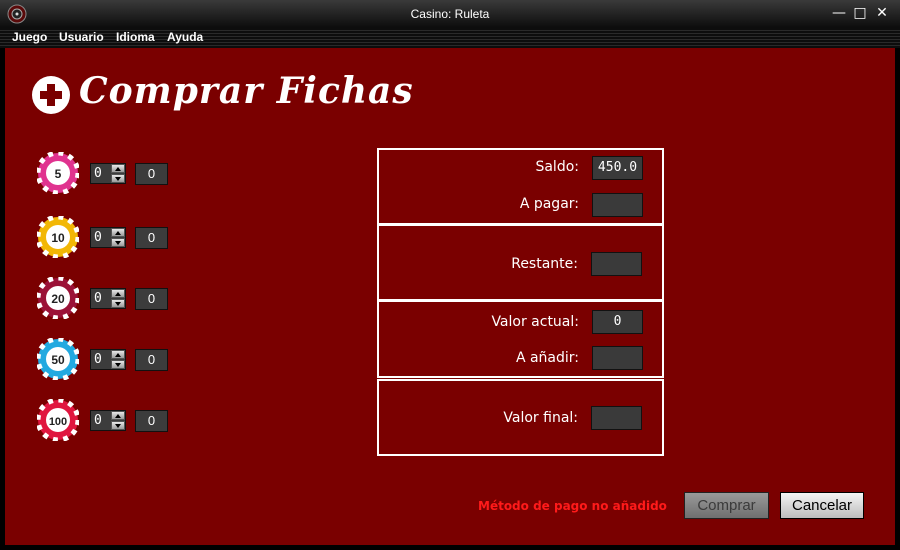 The image size is (900, 550). What do you see at coordinates (726, 505) in the screenshot?
I see `buy-button: Comprar` at bounding box center [726, 505].